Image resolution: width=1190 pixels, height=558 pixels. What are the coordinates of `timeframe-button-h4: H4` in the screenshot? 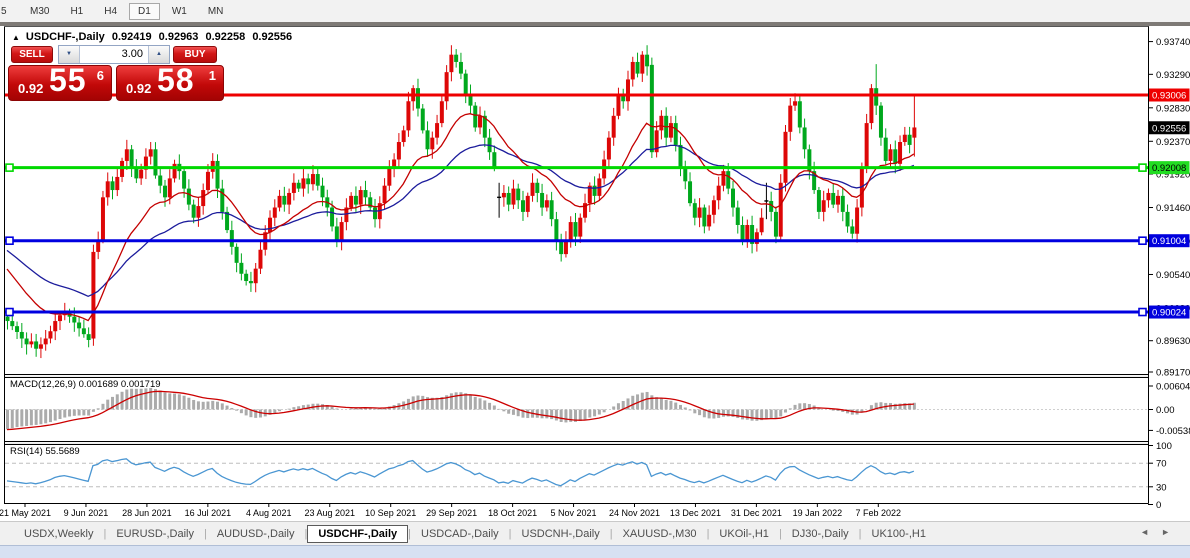 It's located at (110, 11).